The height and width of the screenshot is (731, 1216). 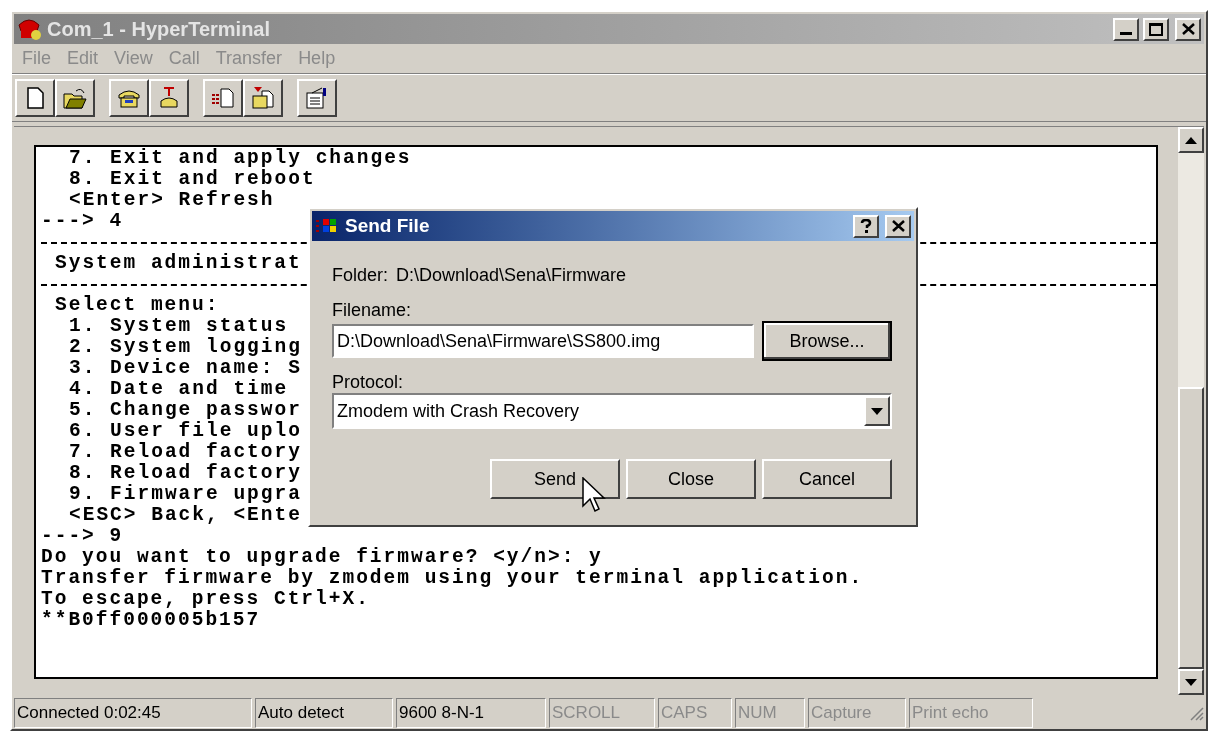 I want to click on terminal-line: 7. Exit and apply changes, so click(x=240, y=158).